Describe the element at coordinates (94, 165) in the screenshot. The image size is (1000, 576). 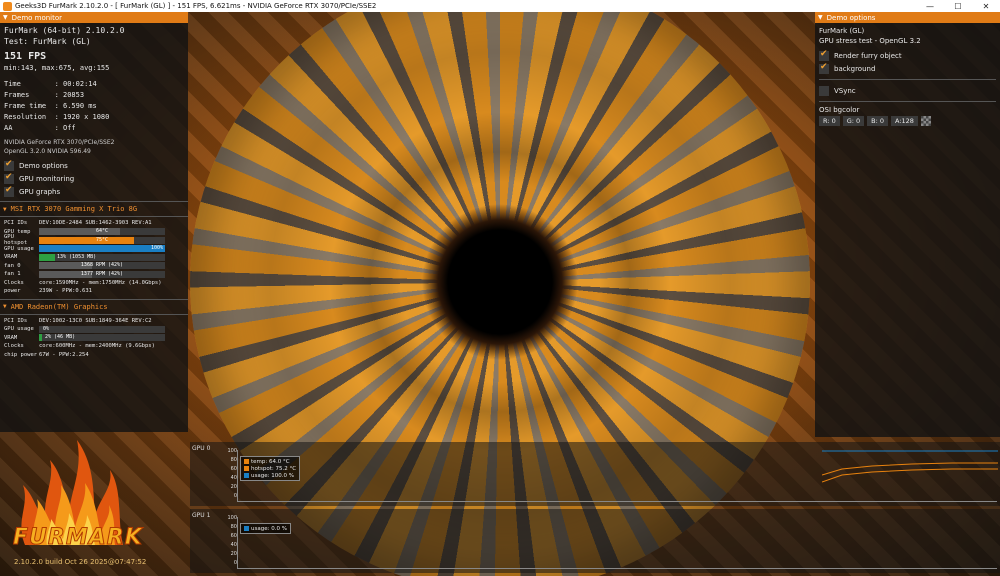
I see `demo-options-checkbox: Demo options` at that location.